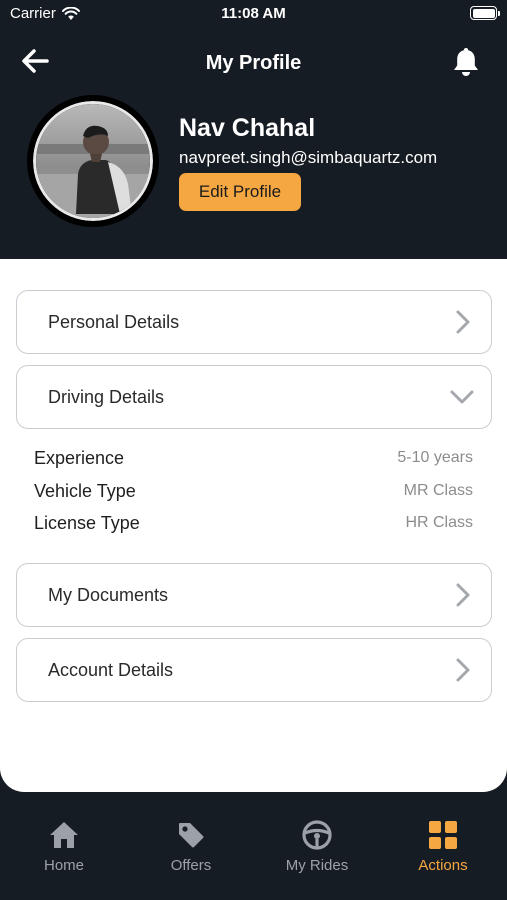 The height and width of the screenshot is (900, 507). I want to click on tab-actions: Actions, so click(443, 848).